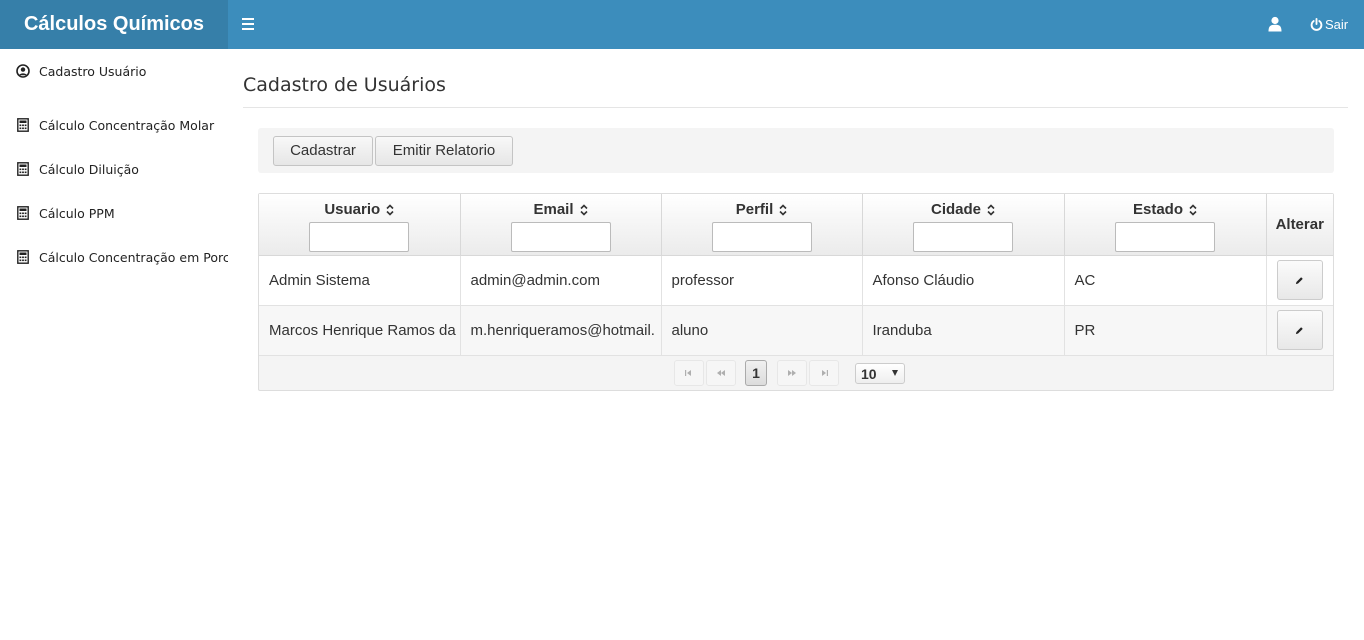 This screenshot has width=1364, height=640. I want to click on first-page-button, so click(689, 373).